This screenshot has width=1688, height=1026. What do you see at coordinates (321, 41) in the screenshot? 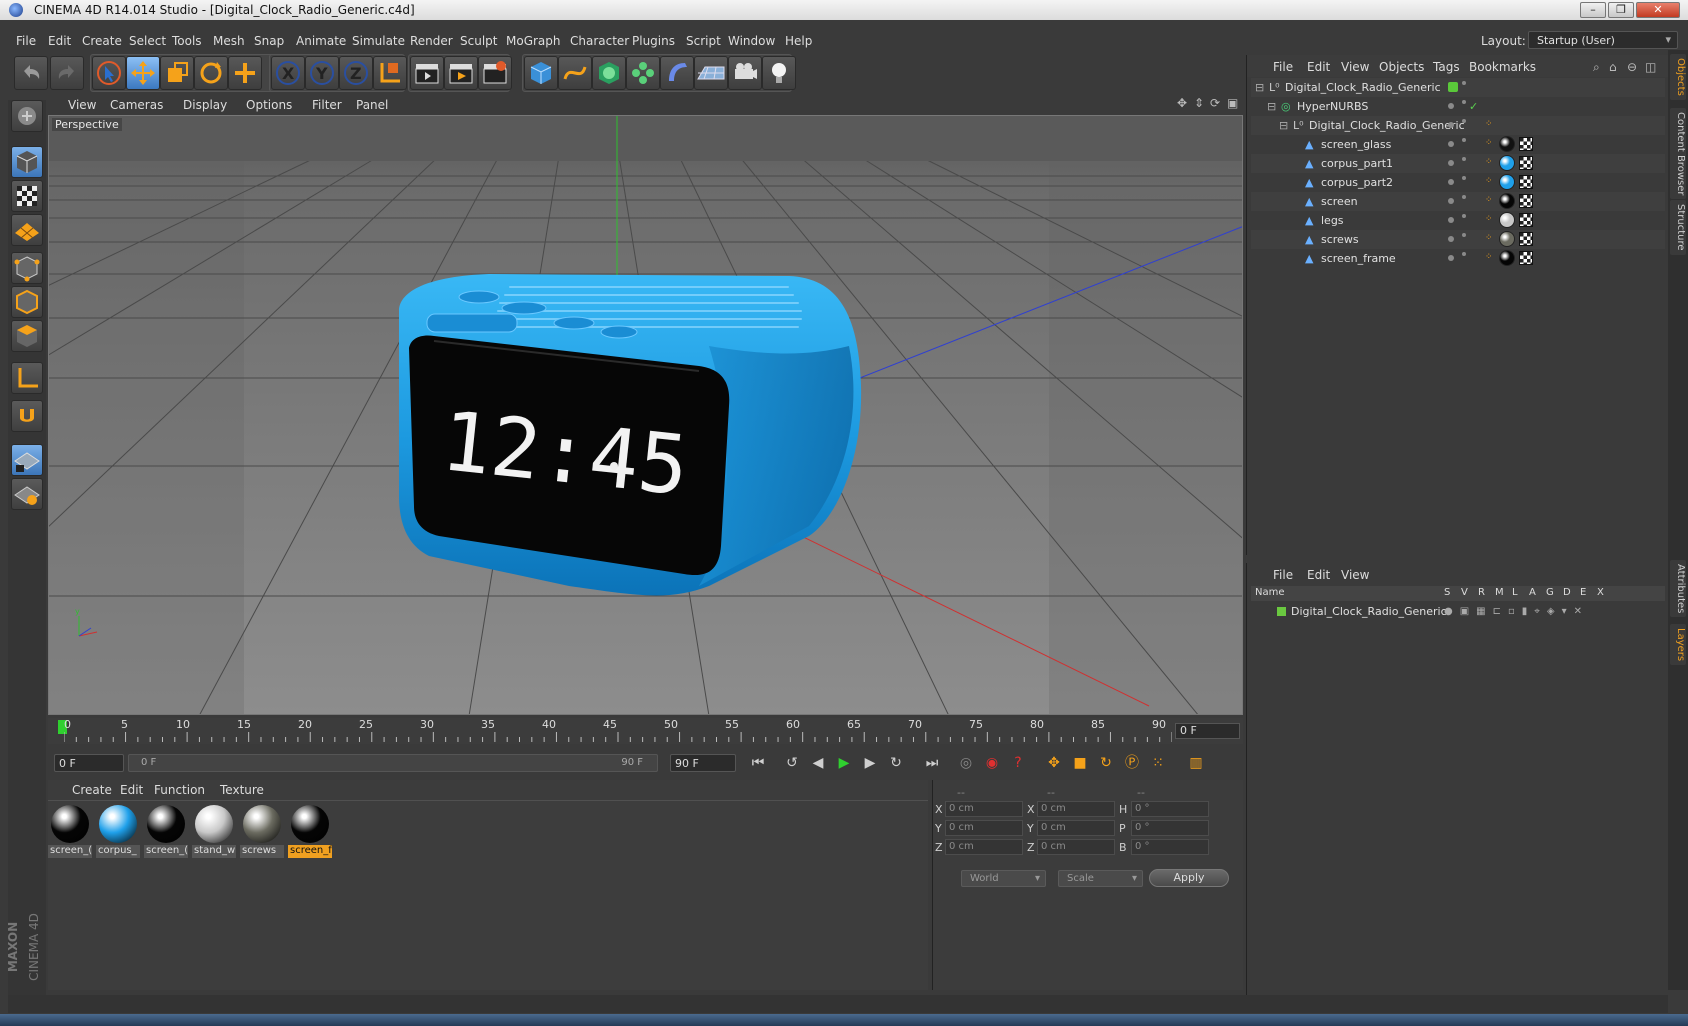
I see `menu-animate: Animate` at bounding box center [321, 41].